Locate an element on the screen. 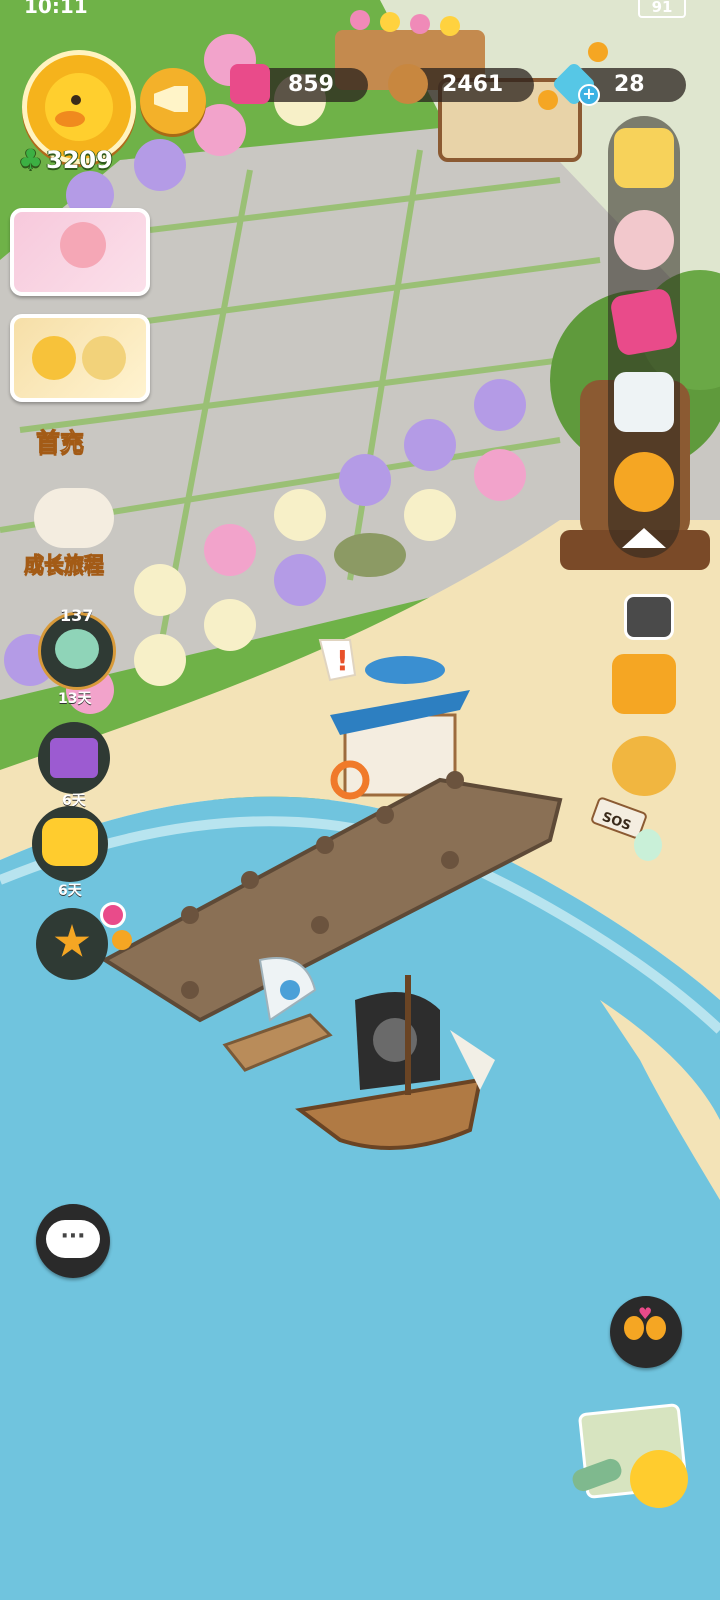 The width and height of the screenshot is (720, 1600). gift-box-icon is located at coordinates (74, 758).